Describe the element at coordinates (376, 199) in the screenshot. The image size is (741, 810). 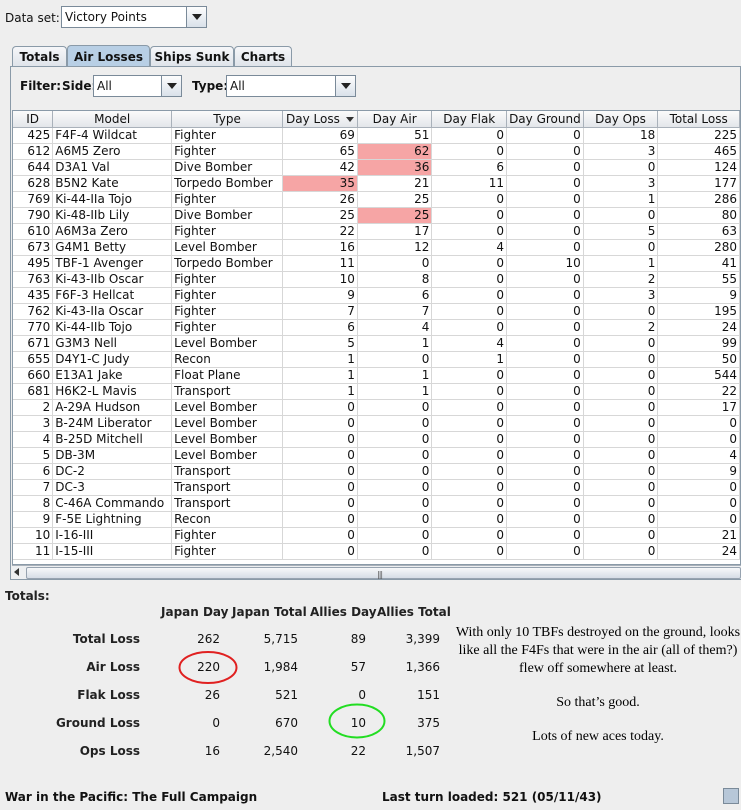
I see `table-row: 769 Ki-44-IIa Tojo Fighter 26 25 0 0 1 286` at that location.